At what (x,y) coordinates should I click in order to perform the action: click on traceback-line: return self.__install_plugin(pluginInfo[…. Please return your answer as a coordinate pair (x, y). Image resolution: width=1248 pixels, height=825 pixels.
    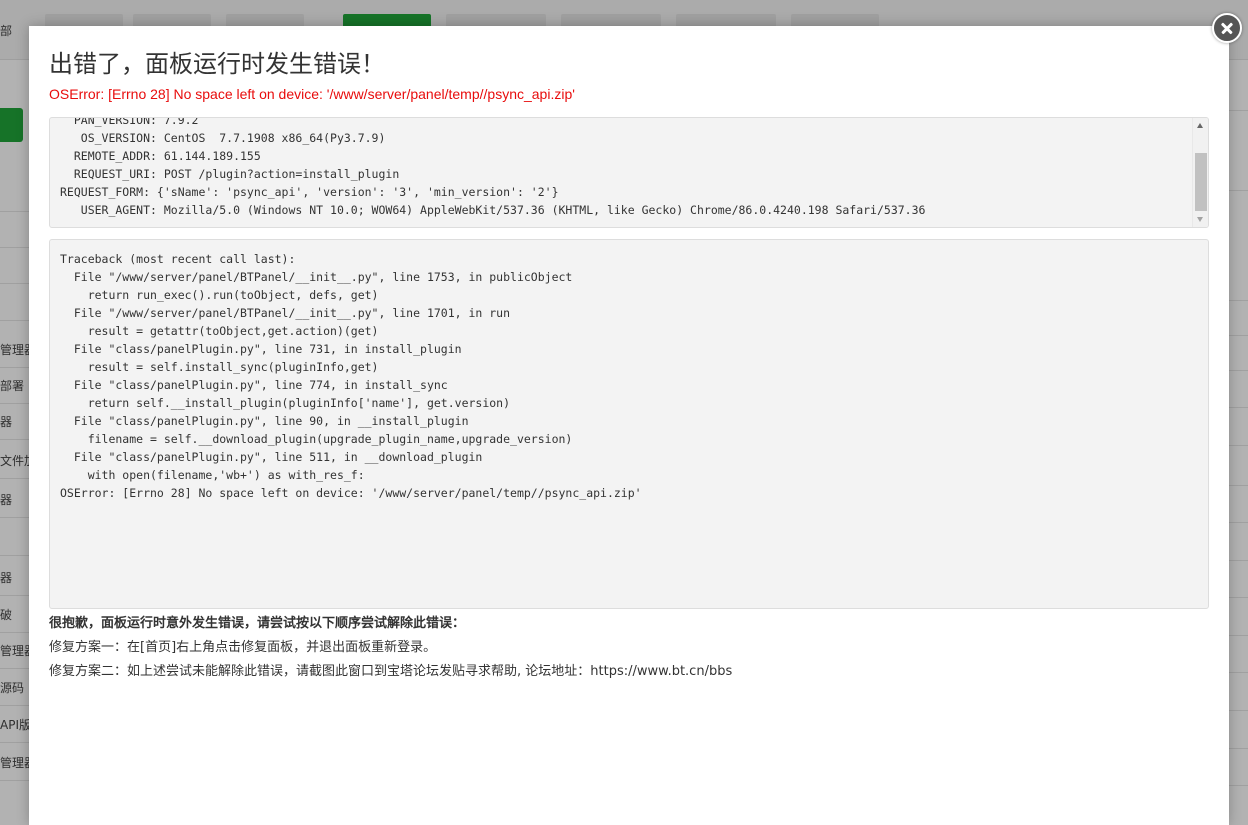
    Looking at the image, I should click on (285, 403).